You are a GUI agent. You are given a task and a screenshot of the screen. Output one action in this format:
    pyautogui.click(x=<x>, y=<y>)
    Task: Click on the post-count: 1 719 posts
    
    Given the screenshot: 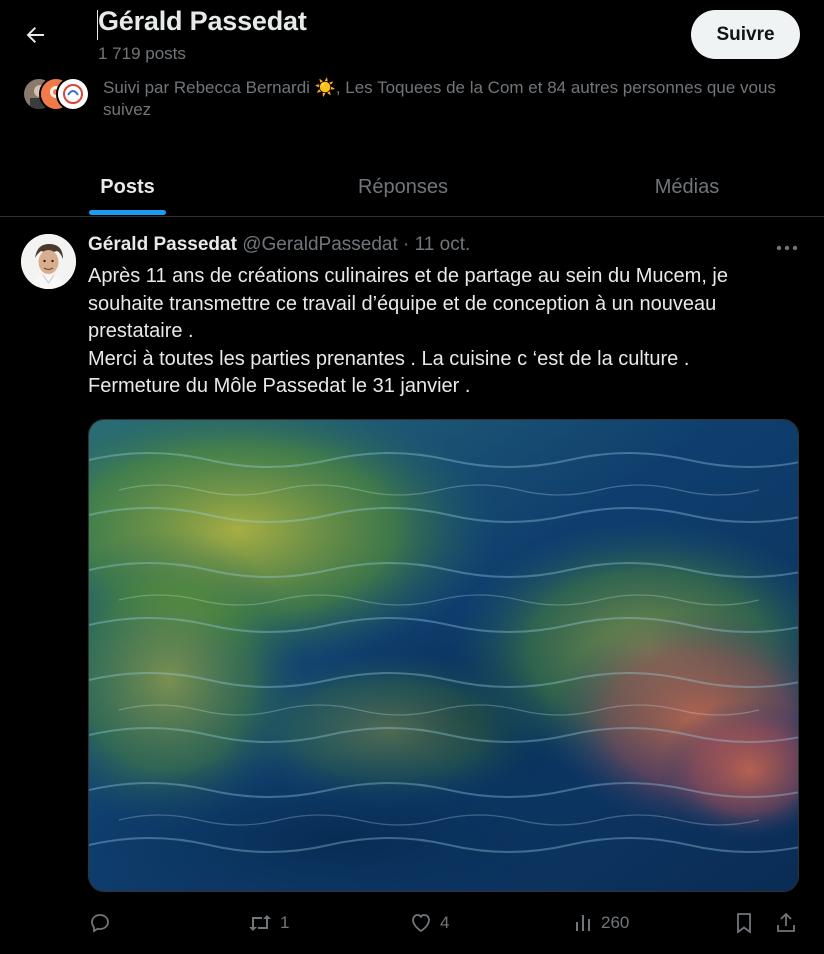 What is the action you would take?
    pyautogui.click(x=142, y=53)
    